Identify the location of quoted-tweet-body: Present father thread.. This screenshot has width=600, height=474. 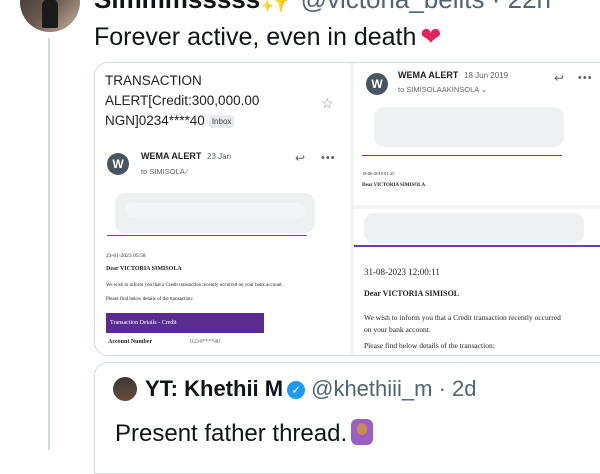
(231, 433).